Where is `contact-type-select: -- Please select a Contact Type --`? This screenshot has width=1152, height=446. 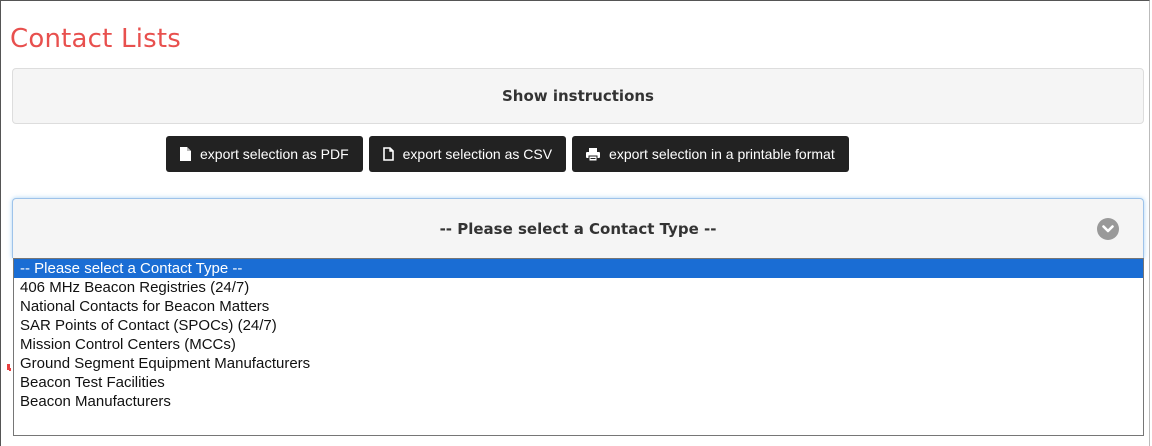
contact-type-select: -- Please select a Contact Type -- is located at coordinates (578, 228).